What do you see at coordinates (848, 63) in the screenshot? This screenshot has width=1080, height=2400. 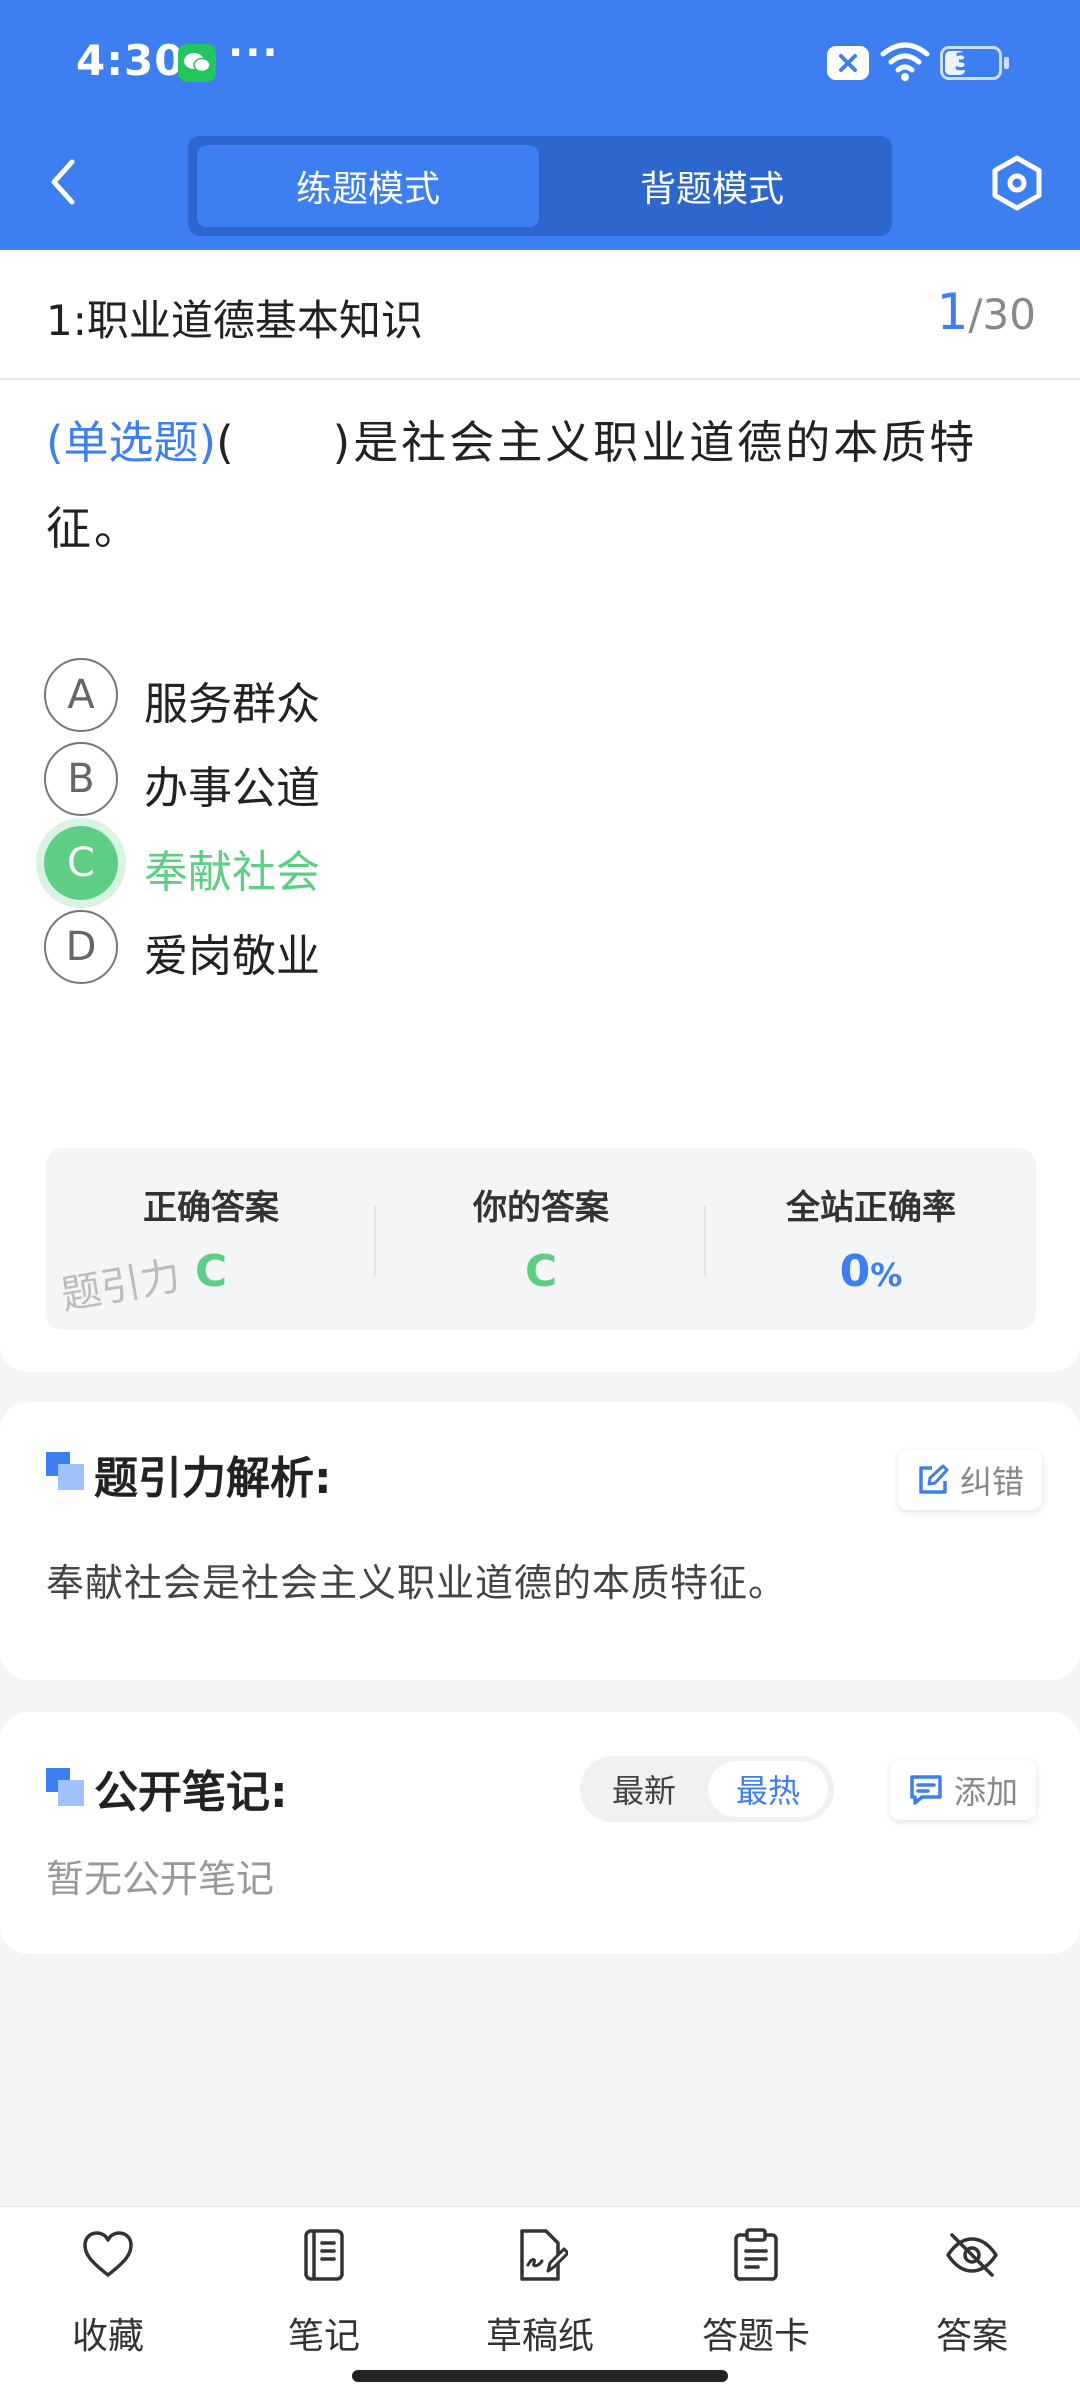 I see `no-sim-icon` at bounding box center [848, 63].